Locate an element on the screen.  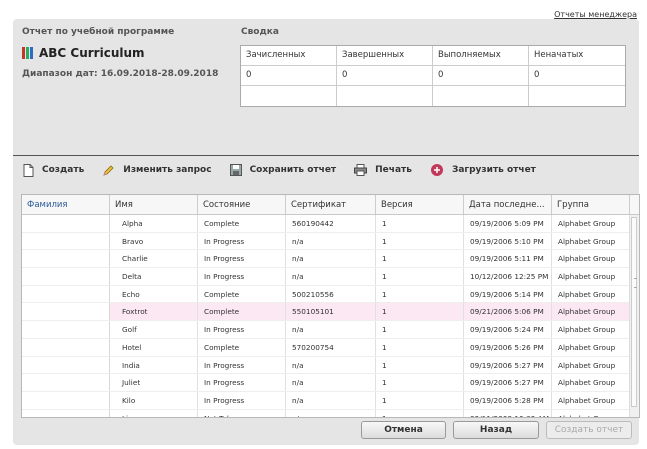
cell-certificate: 500210556 is located at coordinates (331, 294).